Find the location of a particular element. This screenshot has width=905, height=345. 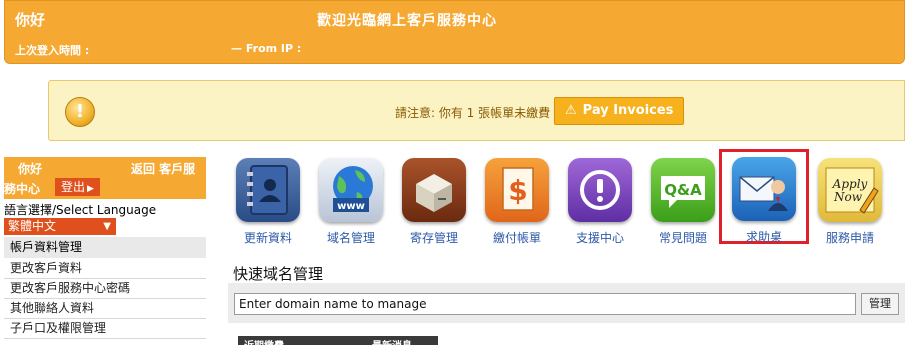

language-label: 語言選擇/Select Language is located at coordinates (80, 210).